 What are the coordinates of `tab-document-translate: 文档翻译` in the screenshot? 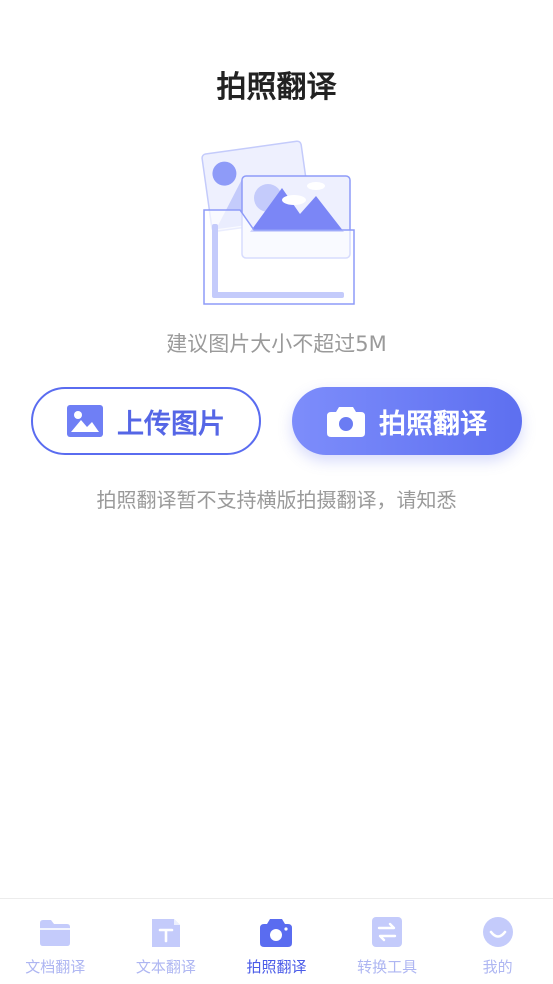 It's located at (55, 941).